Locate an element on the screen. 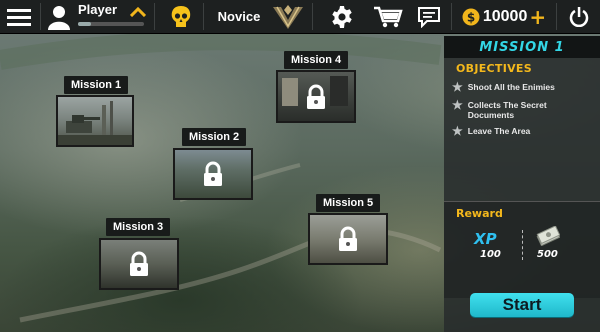 Image resolution: width=600 pixels, height=332 pixels. objective-item: ★ Collects The Secret Documents is located at coordinates (512, 109).